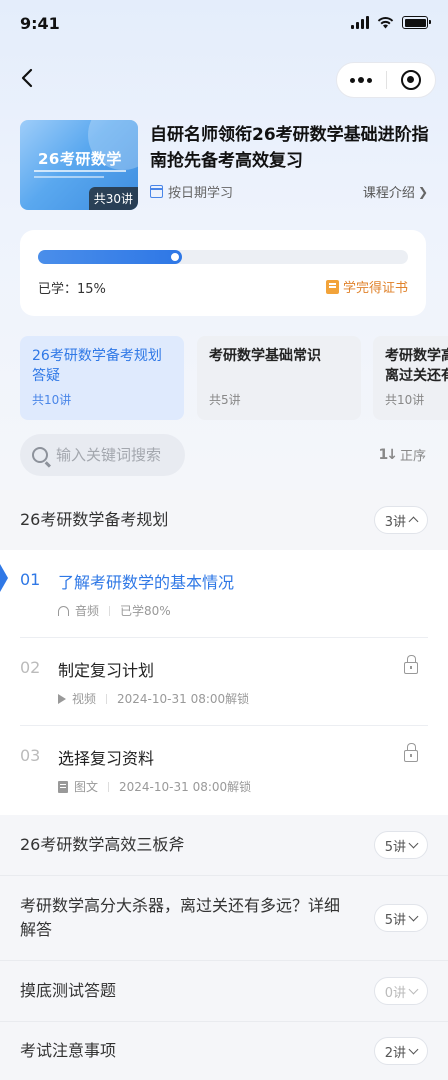  What do you see at coordinates (385, 23) in the screenshot?
I see `wifi-icon` at bounding box center [385, 23].